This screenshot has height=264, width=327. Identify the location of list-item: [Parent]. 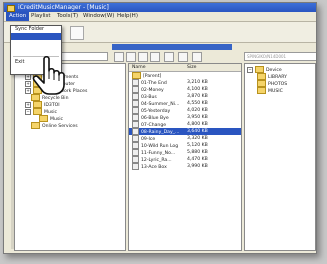
(185, 75).